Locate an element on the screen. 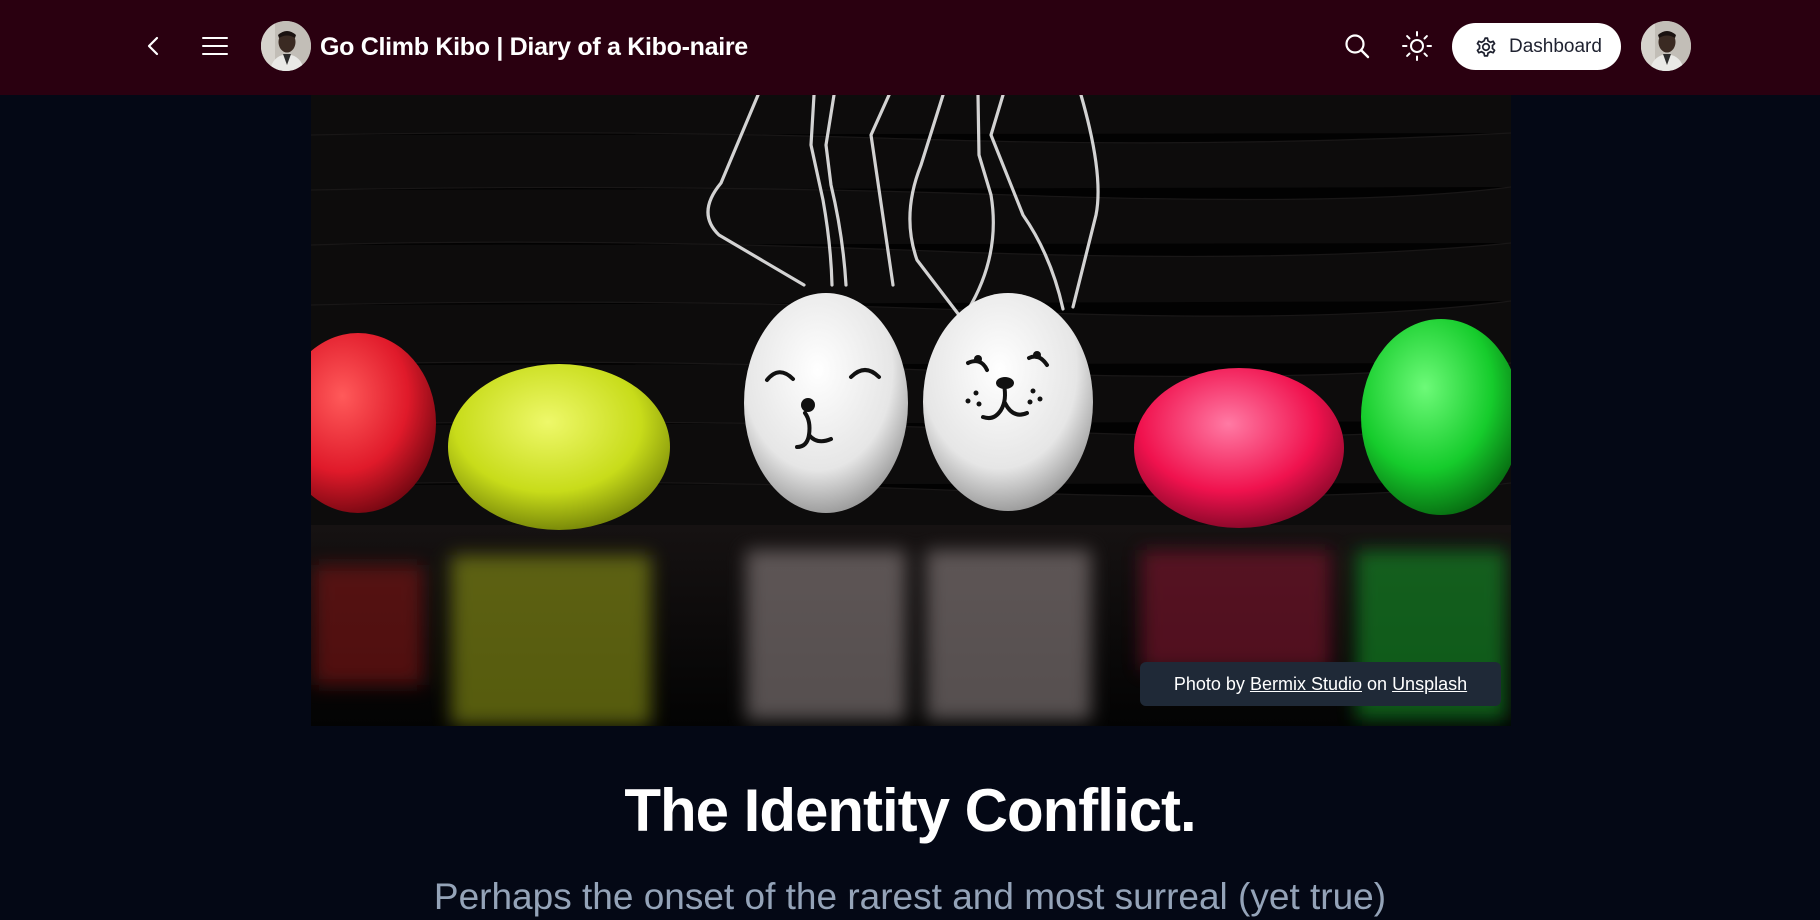  photo-credit: Photo by Bermix Studio on Unsplash is located at coordinates (1320, 684).